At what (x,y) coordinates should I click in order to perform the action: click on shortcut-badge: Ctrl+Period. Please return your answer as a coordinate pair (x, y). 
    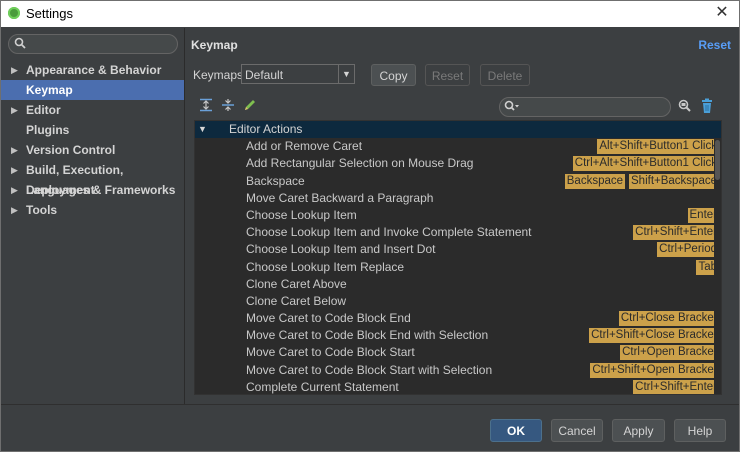
    Looking at the image, I should click on (688, 250).